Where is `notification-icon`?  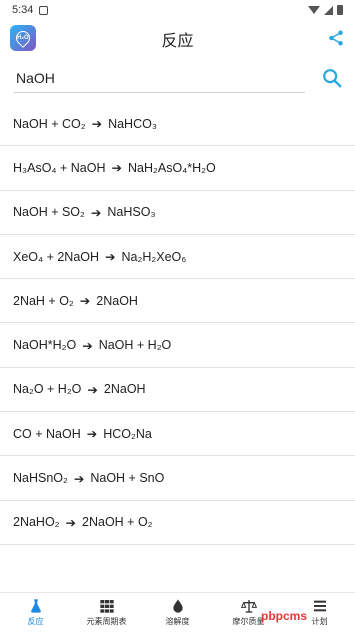
notification-icon is located at coordinates (44, 10).